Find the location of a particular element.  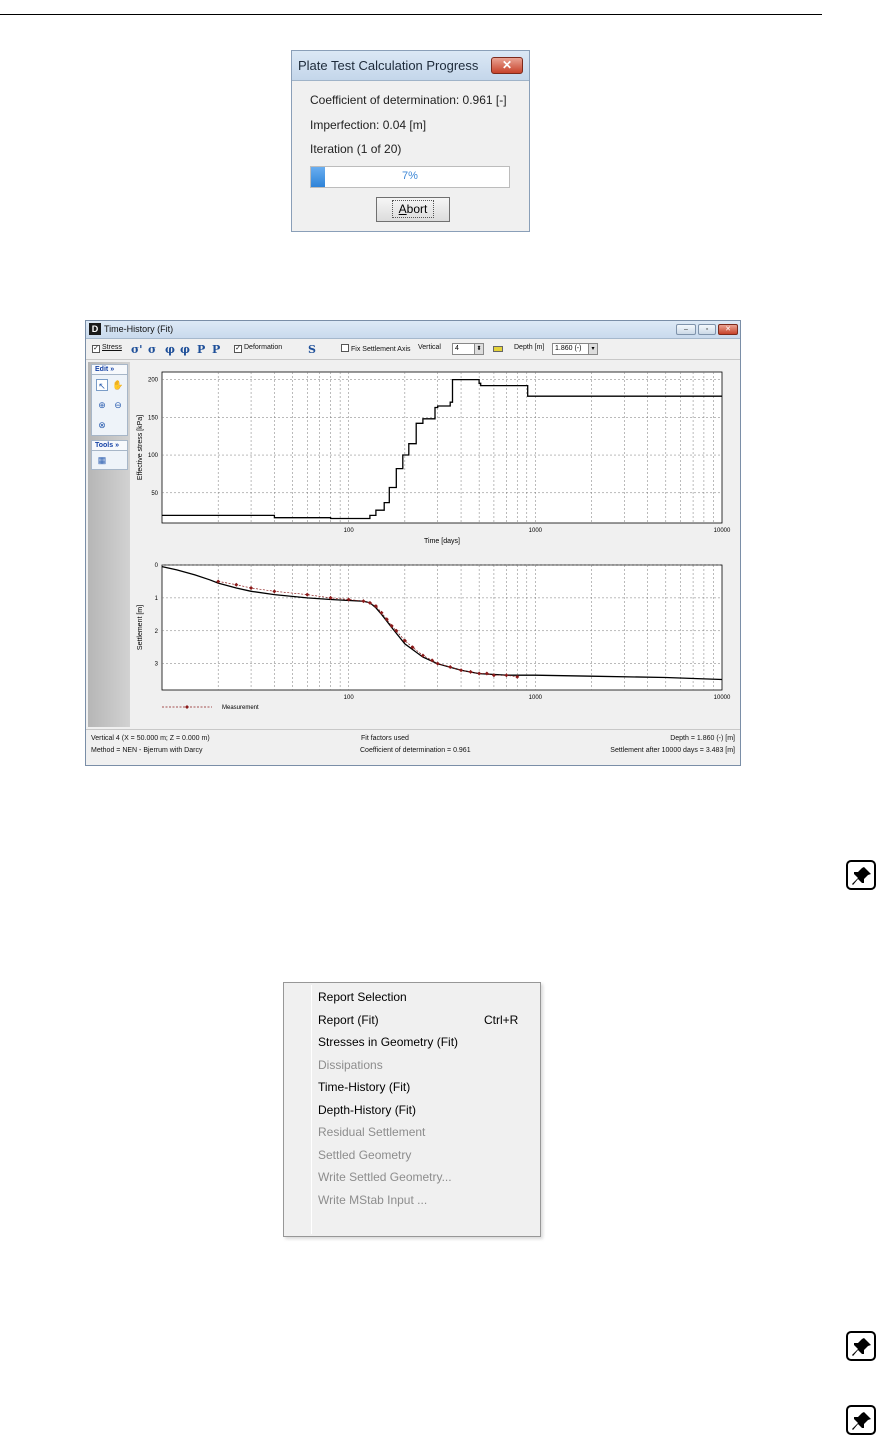

menu-item-residual-settlement: Residual Settlement is located at coordinates (372, 1132).